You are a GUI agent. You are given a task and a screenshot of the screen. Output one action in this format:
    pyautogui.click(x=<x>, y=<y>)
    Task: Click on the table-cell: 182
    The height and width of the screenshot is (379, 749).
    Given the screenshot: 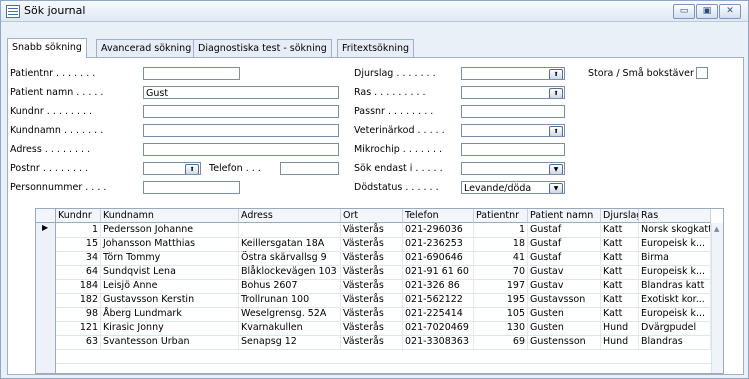 What is the action you would take?
    pyautogui.click(x=78, y=300)
    